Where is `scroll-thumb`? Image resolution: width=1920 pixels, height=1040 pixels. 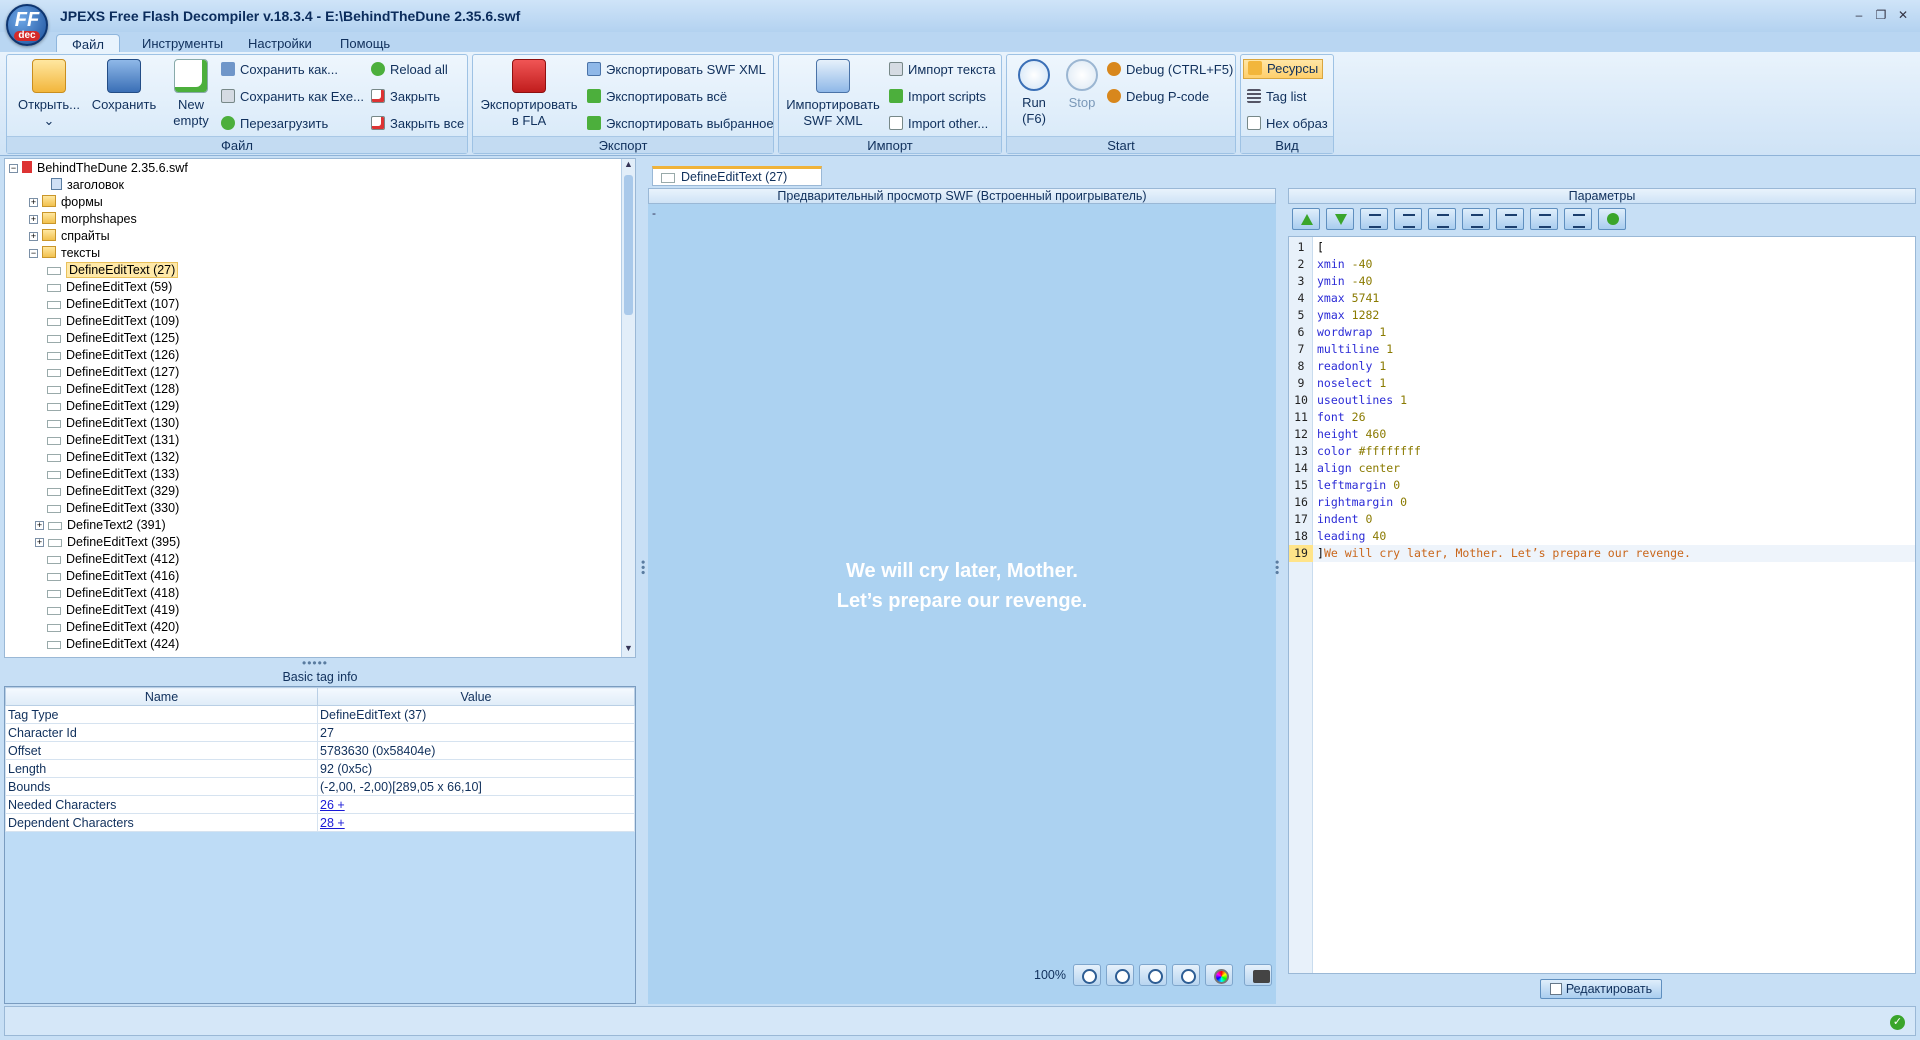
scroll-thumb is located at coordinates (628, 245).